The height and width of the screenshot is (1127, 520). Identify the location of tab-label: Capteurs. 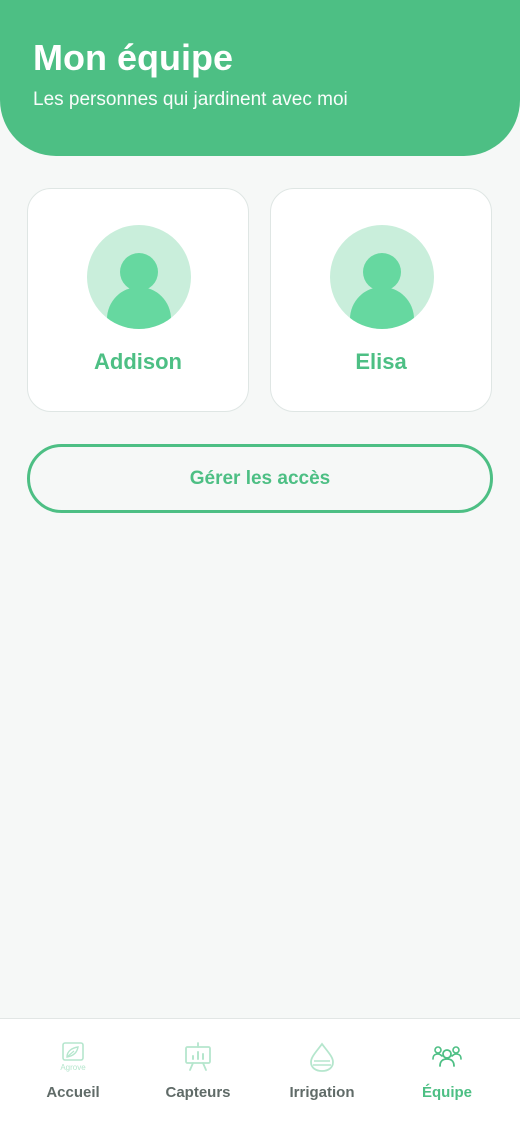
(198, 1092).